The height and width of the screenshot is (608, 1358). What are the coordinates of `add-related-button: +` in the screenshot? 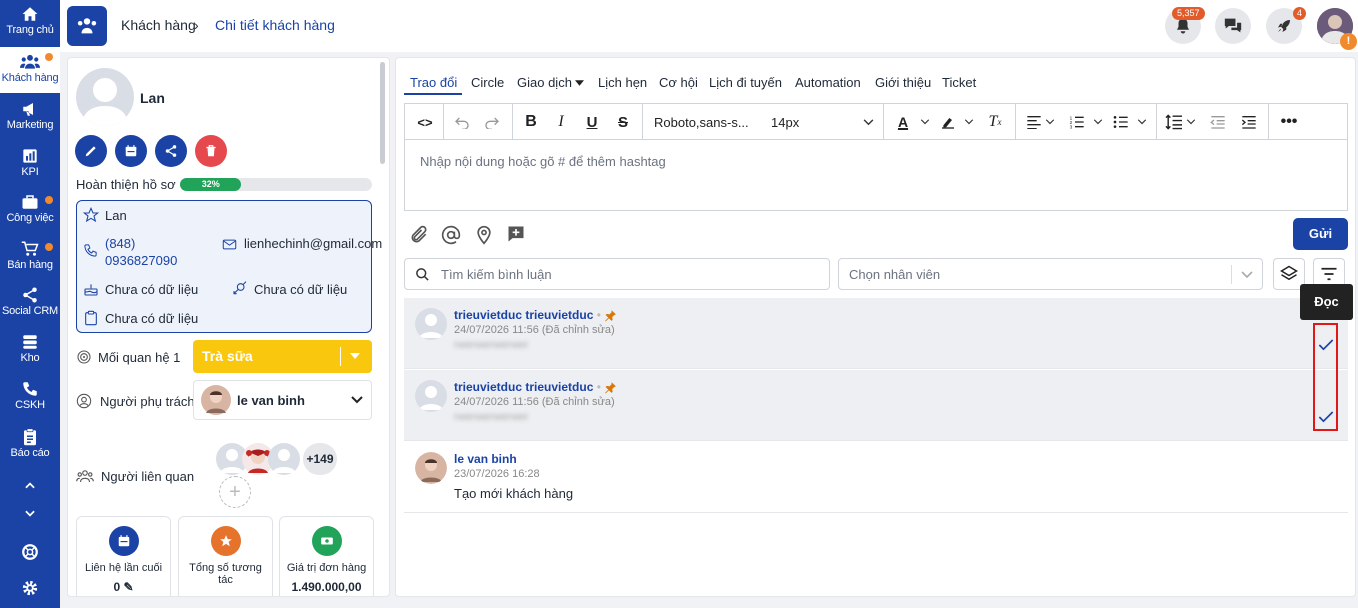 It's located at (235, 492).